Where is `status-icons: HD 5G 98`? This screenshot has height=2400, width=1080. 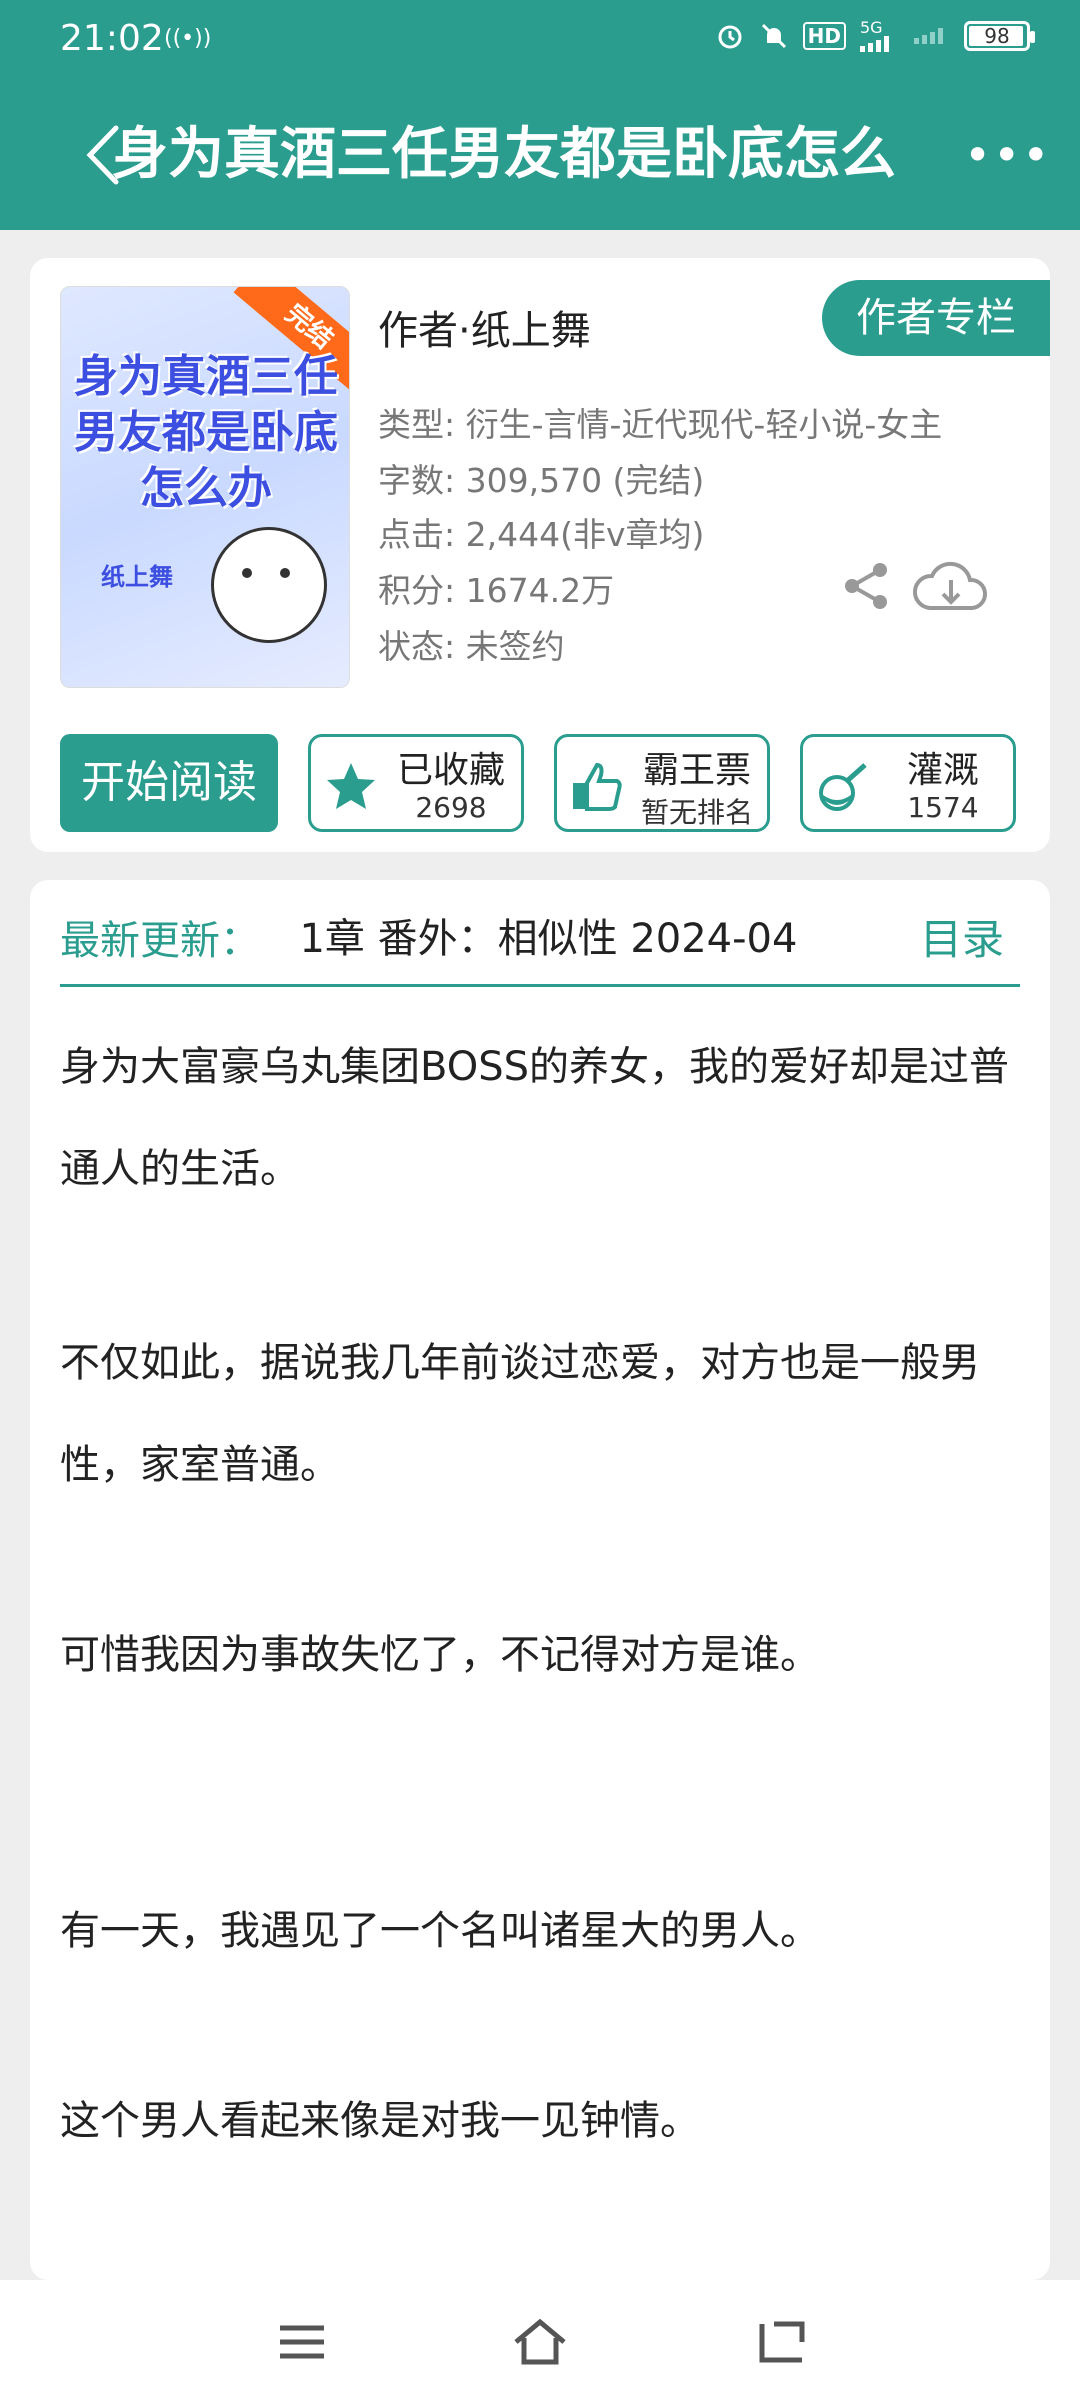 status-icons: HD 5G 98 is located at coordinates (875, 36).